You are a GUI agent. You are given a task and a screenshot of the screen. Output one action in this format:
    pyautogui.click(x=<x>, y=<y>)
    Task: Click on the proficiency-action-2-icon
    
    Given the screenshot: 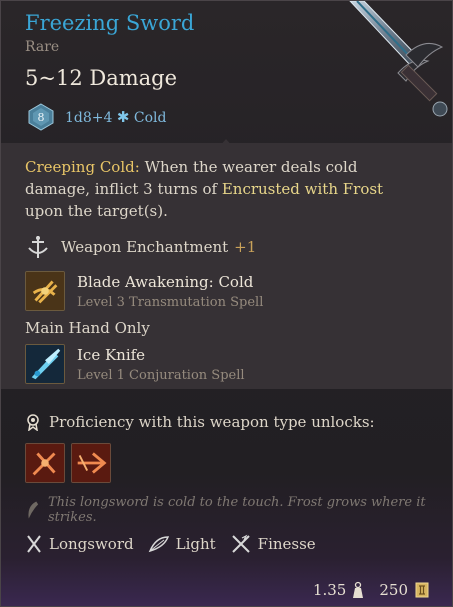 What is the action you would take?
    pyautogui.click(x=91, y=463)
    